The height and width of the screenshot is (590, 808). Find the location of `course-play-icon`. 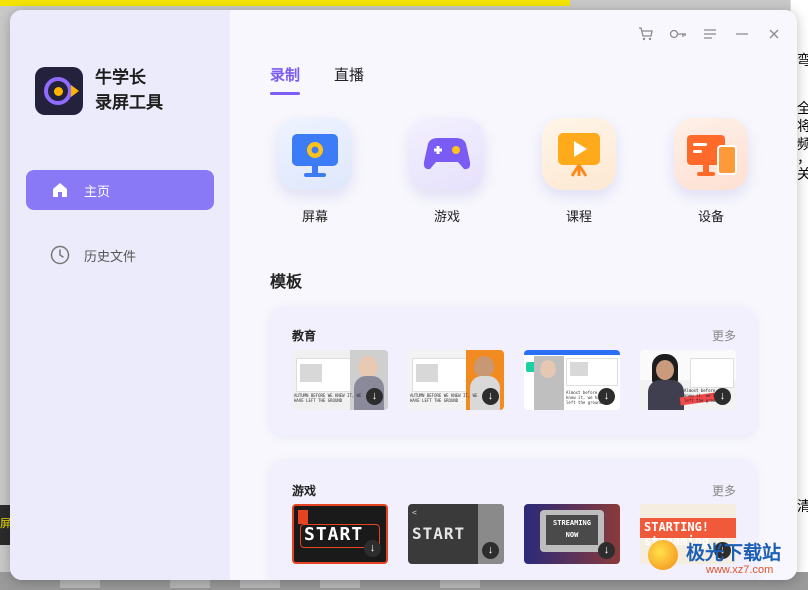

course-play-icon is located at coordinates (579, 154).